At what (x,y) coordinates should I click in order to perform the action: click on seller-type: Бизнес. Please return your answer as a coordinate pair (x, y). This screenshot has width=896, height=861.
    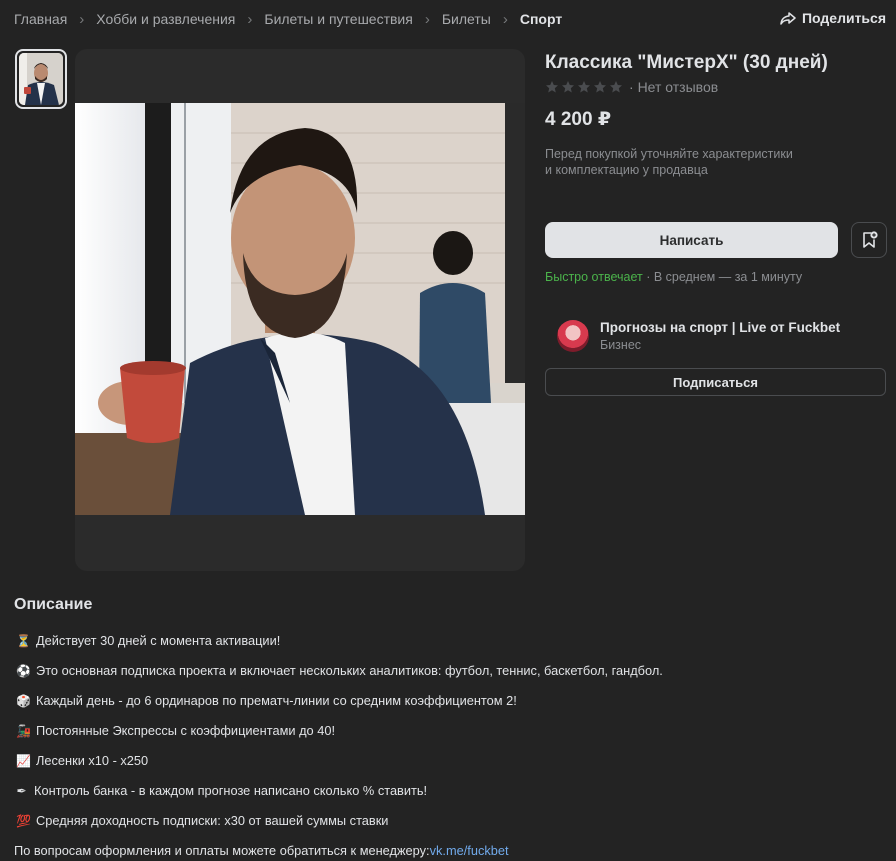
    Looking at the image, I should click on (621, 345).